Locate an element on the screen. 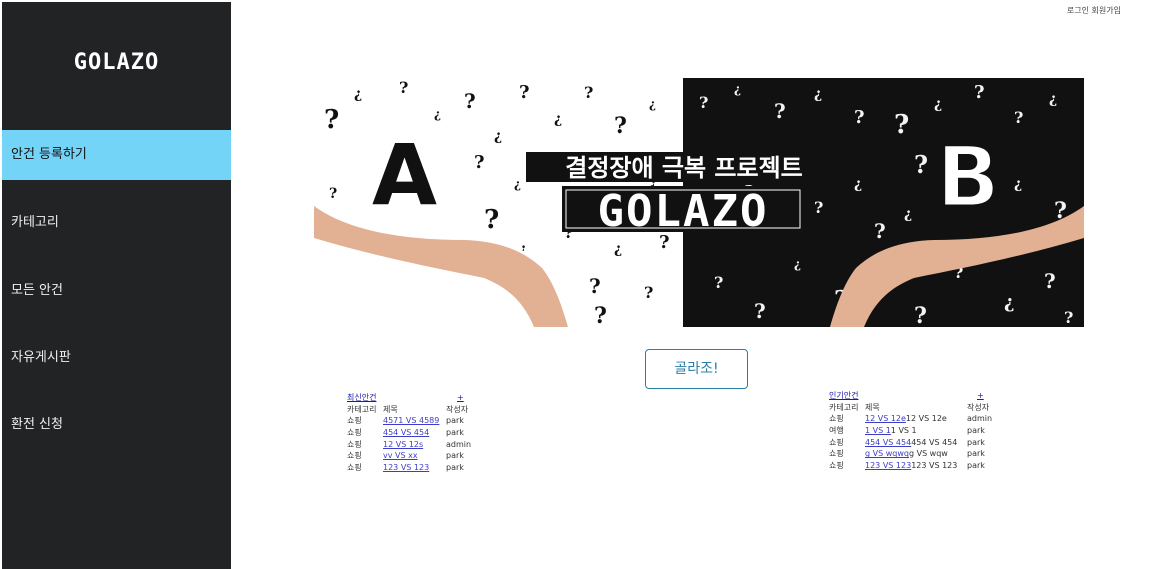  topic-link: 4571 VS 4589 is located at coordinates (411, 420).